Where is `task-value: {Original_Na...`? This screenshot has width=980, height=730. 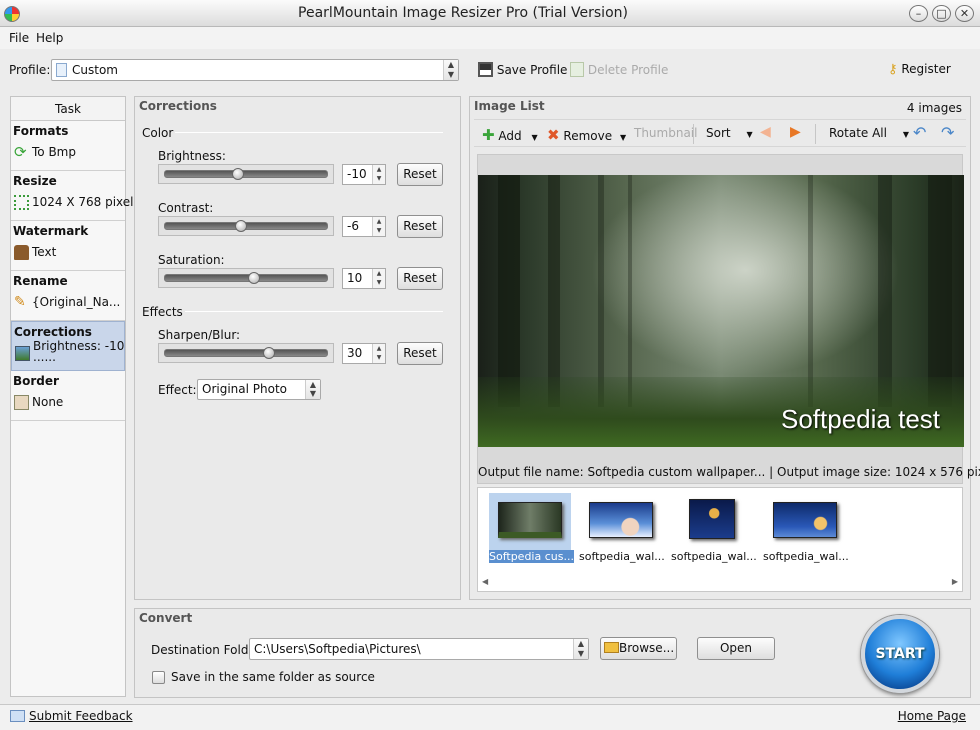 task-value: {Original_Na... is located at coordinates (76, 302).